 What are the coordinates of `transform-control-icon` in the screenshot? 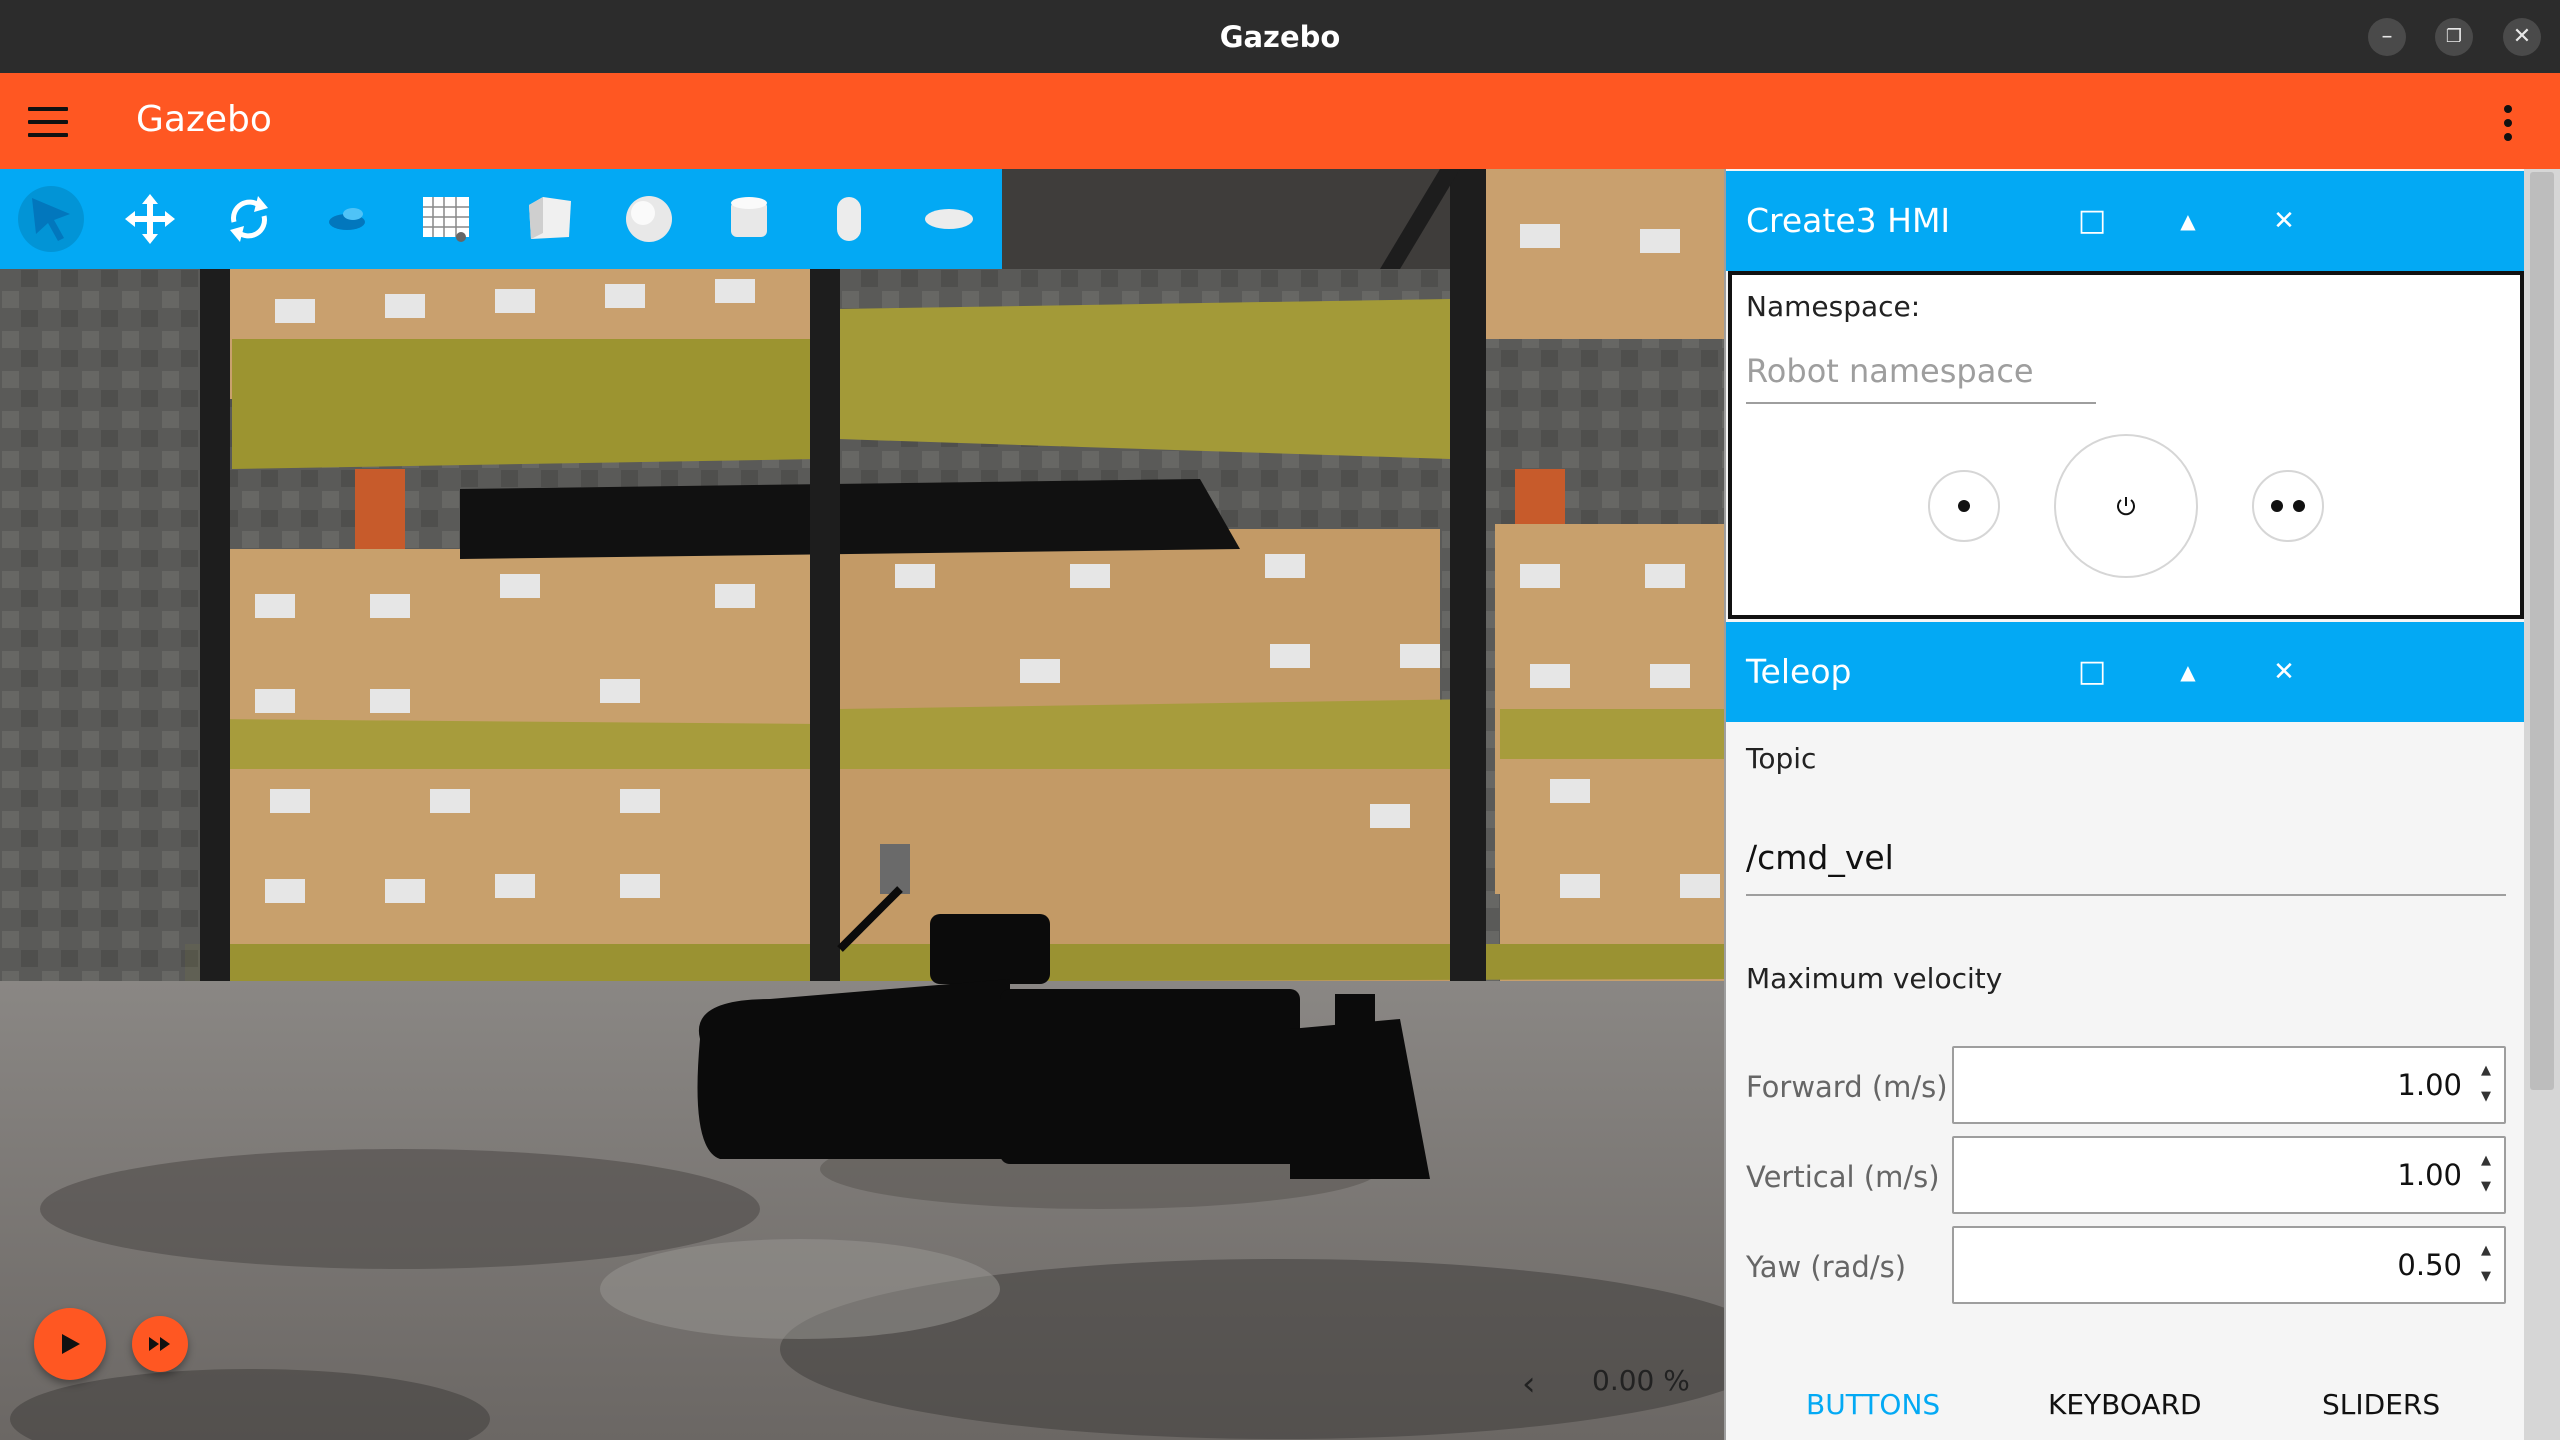 It's located at (348, 219).